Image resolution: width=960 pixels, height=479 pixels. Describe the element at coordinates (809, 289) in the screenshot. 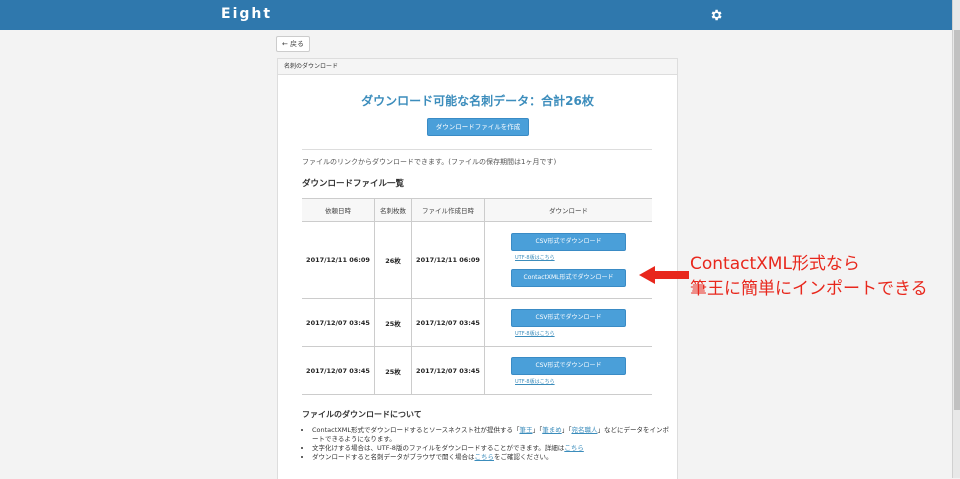

I see `annotation-line-2: 筆王に簡単にインポートできる` at that location.